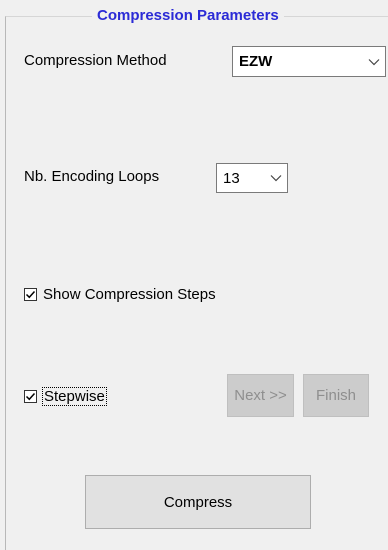 This screenshot has height=550, width=388. I want to click on show-steps-checkbox-row: Show Compression Steps, so click(120, 294).